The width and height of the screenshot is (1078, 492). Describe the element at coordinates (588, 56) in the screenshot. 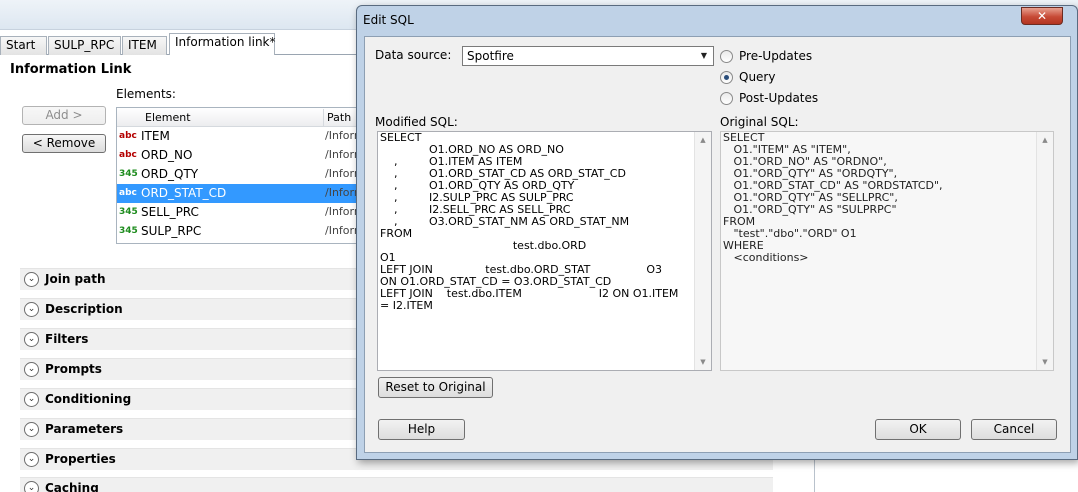

I see `data-source-select: Spotfire ▼` at that location.